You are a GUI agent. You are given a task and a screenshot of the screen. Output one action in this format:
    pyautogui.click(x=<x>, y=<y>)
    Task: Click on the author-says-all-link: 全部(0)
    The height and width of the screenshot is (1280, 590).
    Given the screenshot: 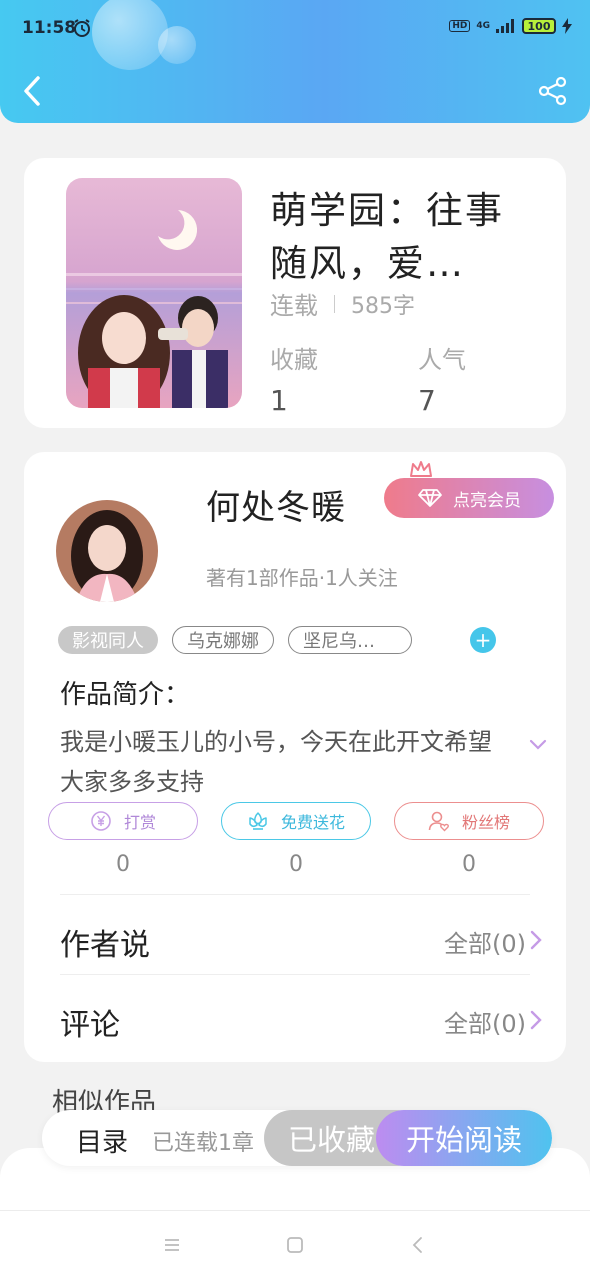 What is the action you would take?
    pyautogui.click(x=485, y=941)
    